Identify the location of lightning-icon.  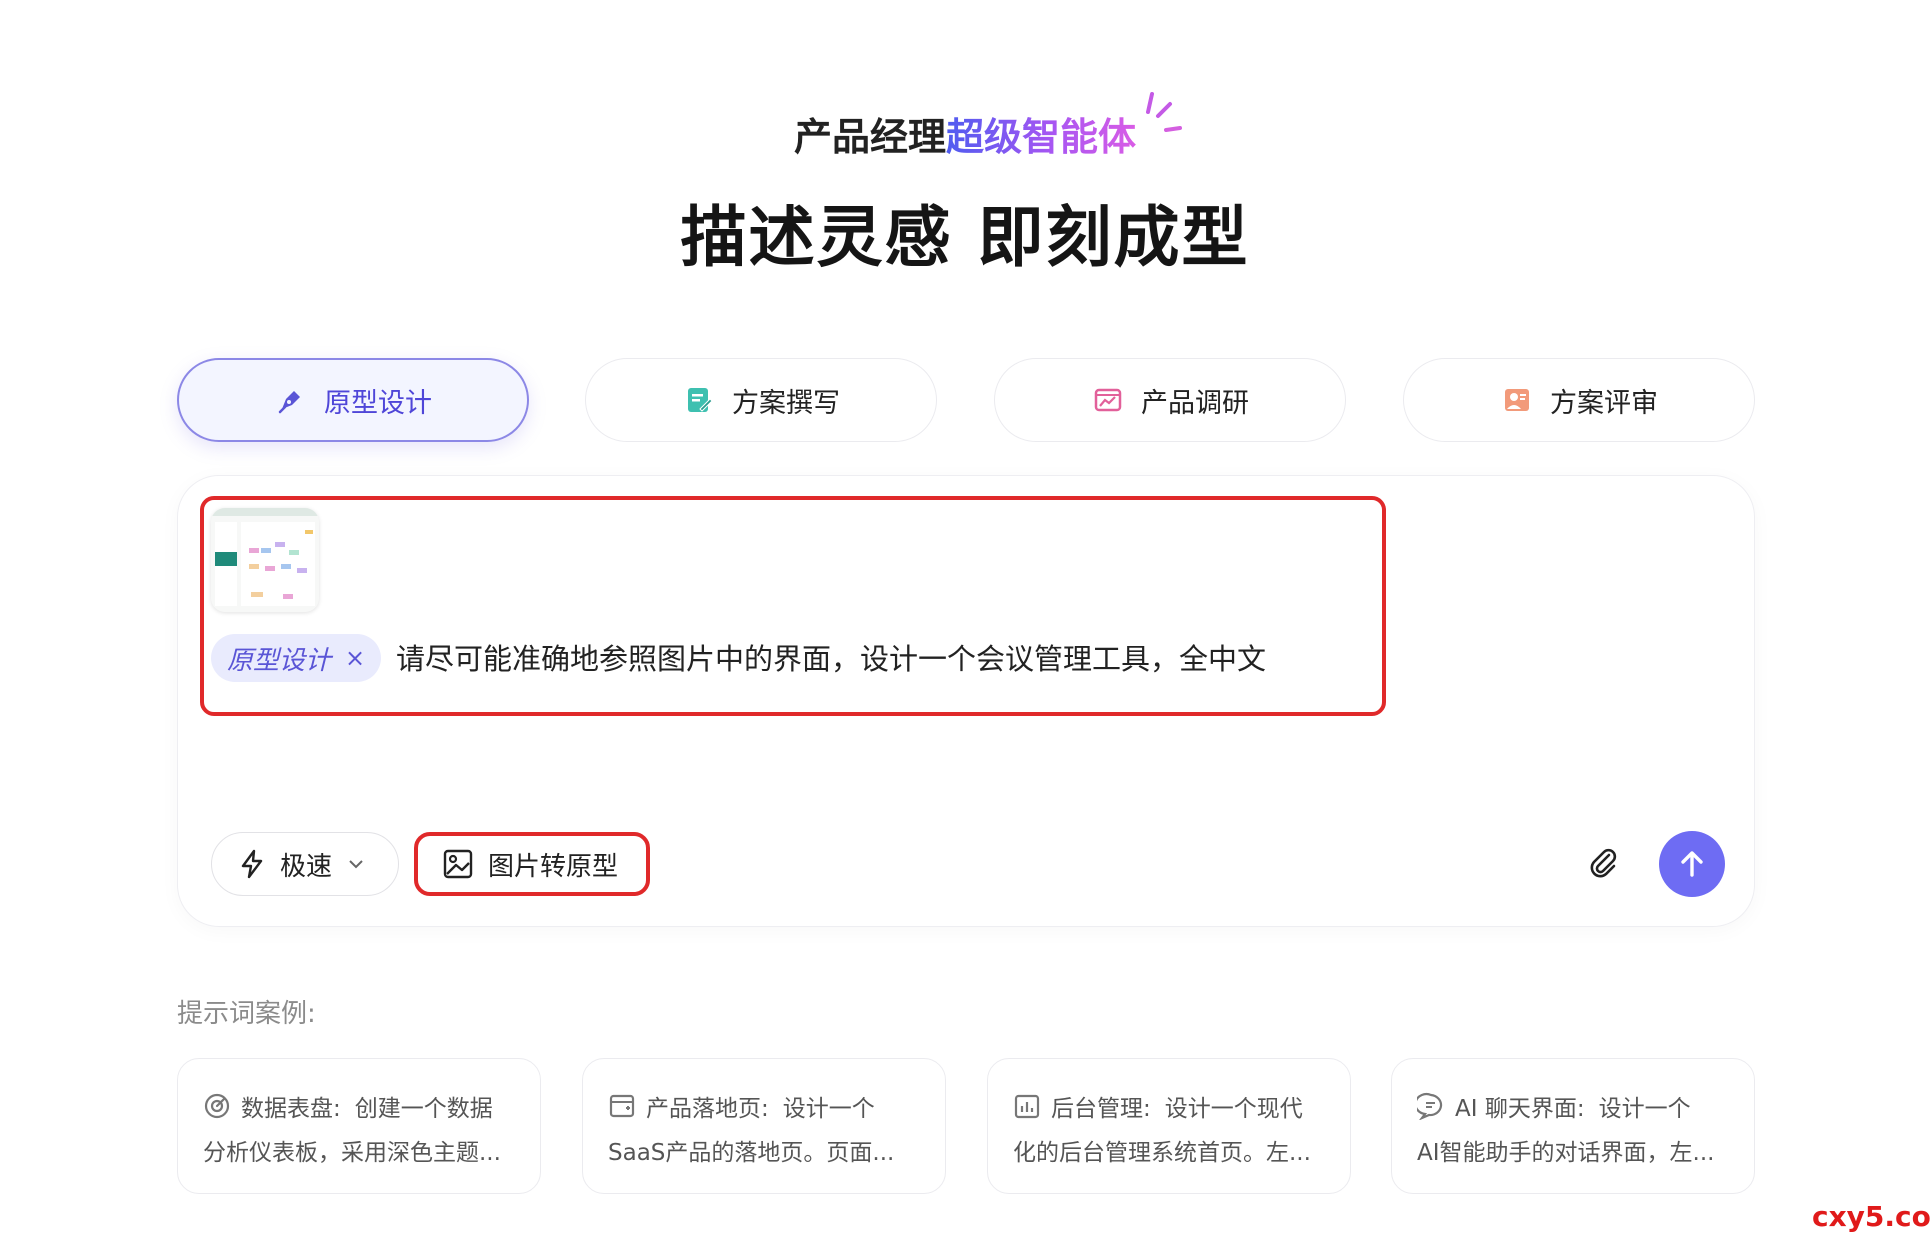
(252, 864).